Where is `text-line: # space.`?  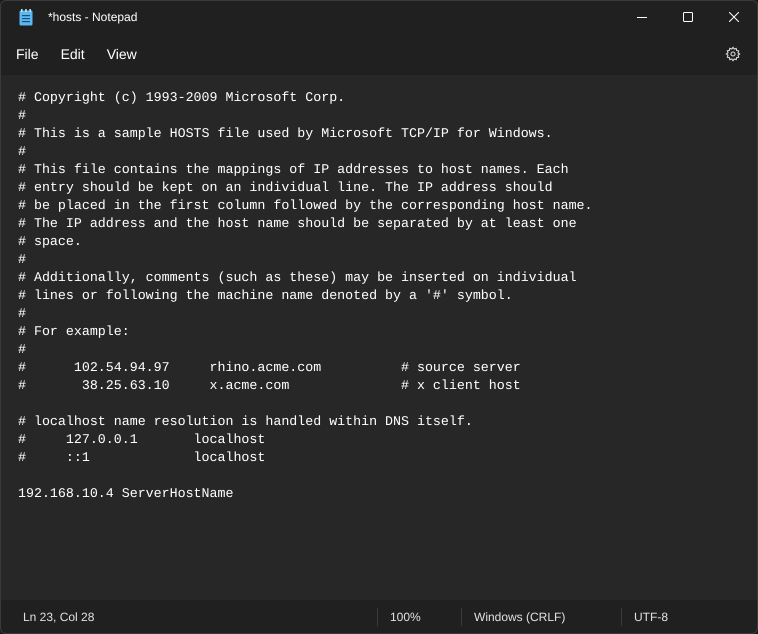 text-line: # space. is located at coordinates (50, 242).